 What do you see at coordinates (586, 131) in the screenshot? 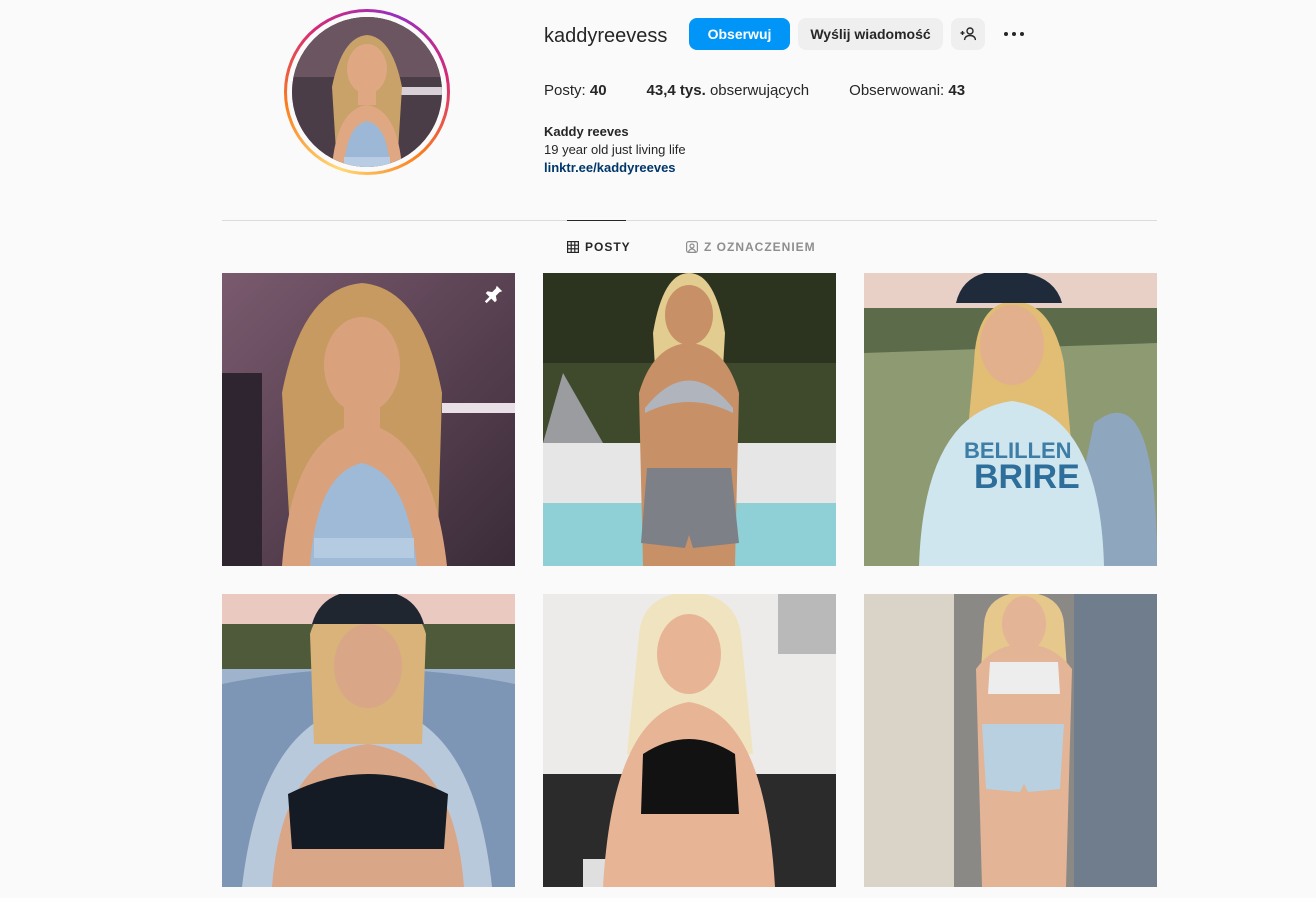
I see `full-name: Kaddy reeves` at bounding box center [586, 131].